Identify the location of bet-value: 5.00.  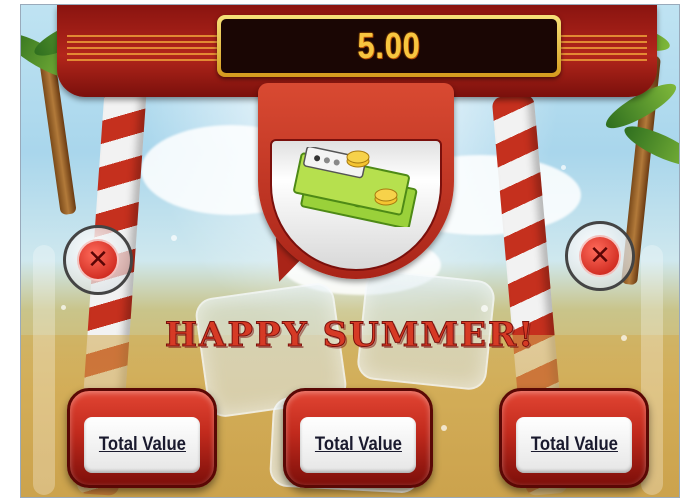
(389, 45).